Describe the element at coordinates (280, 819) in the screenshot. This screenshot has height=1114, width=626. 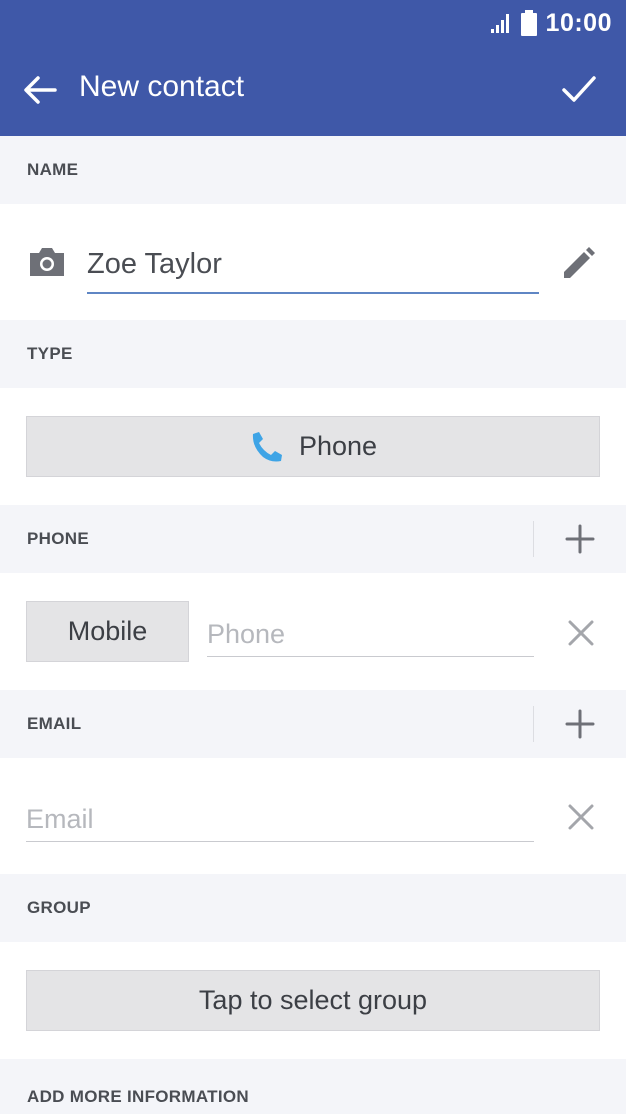
I see `email-input: Email` at that location.